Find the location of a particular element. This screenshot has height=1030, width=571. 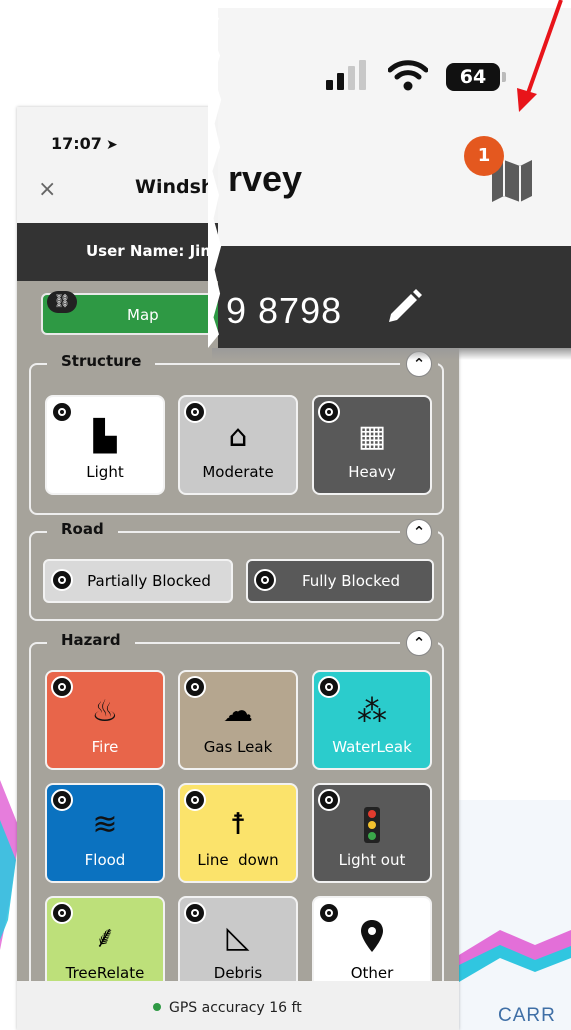

cellular-signal-icon is located at coordinates (346, 75).